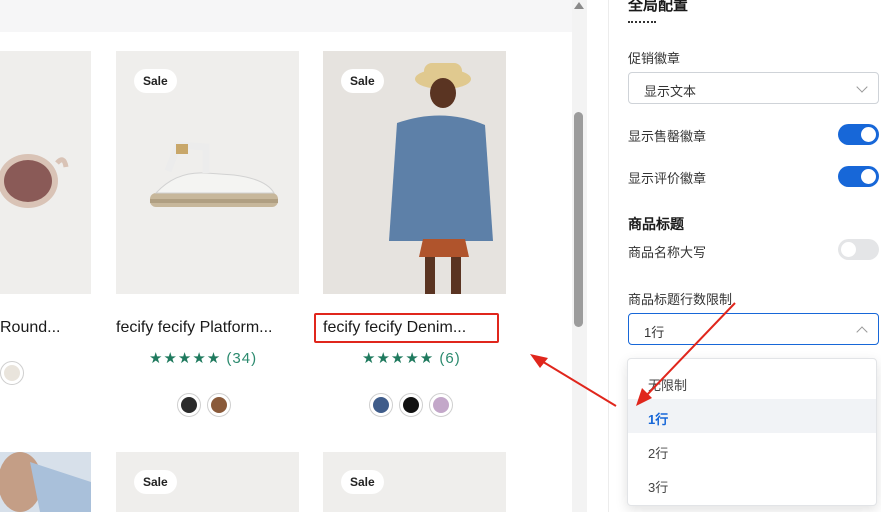 The height and width of the screenshot is (512, 881). I want to click on show-soldout-label: 显示售罄徽章, so click(667, 136).